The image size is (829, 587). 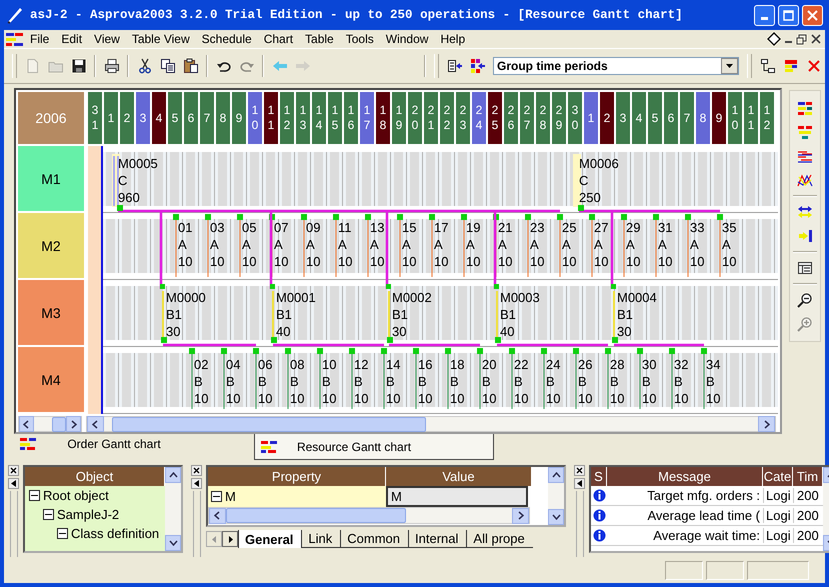 What do you see at coordinates (685, 476) in the screenshot?
I see `column-header: Message` at bounding box center [685, 476].